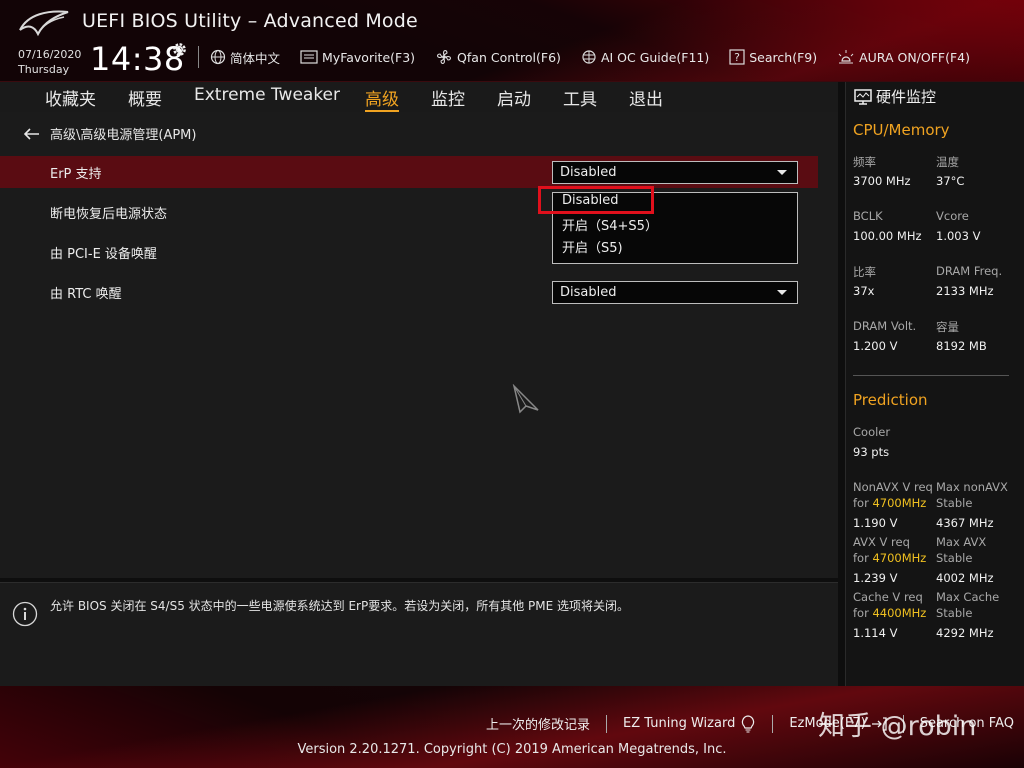 This screenshot has height=768, width=1024. What do you see at coordinates (145, 97) in the screenshot?
I see `tab-main: 概要` at bounding box center [145, 97].